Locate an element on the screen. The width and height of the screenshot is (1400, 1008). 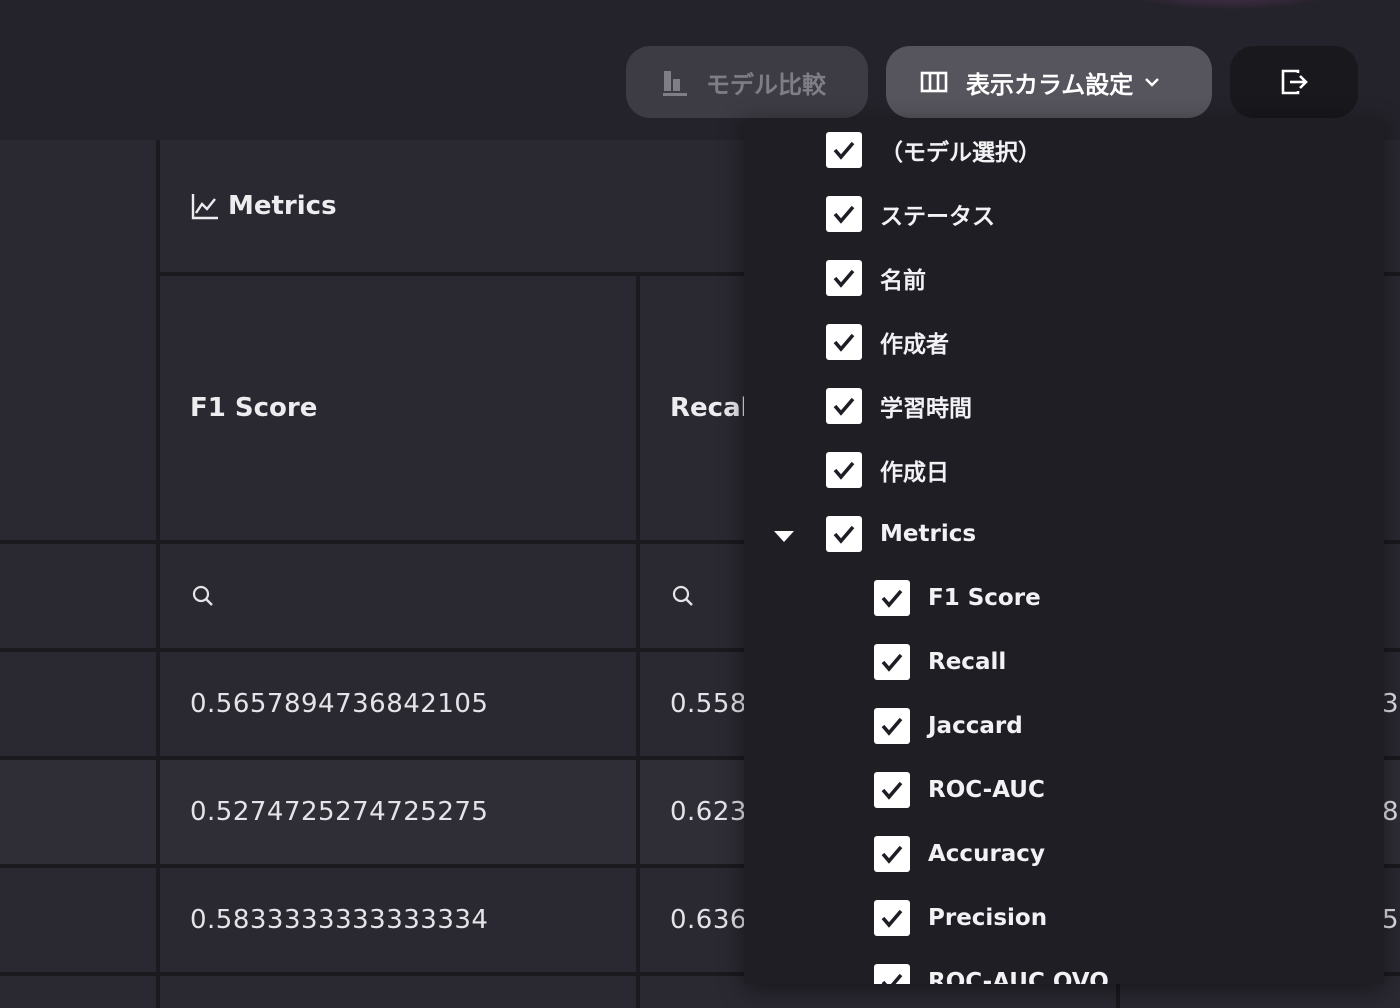
table-cell: 0.5657894736842105 is located at coordinates (398, 704).